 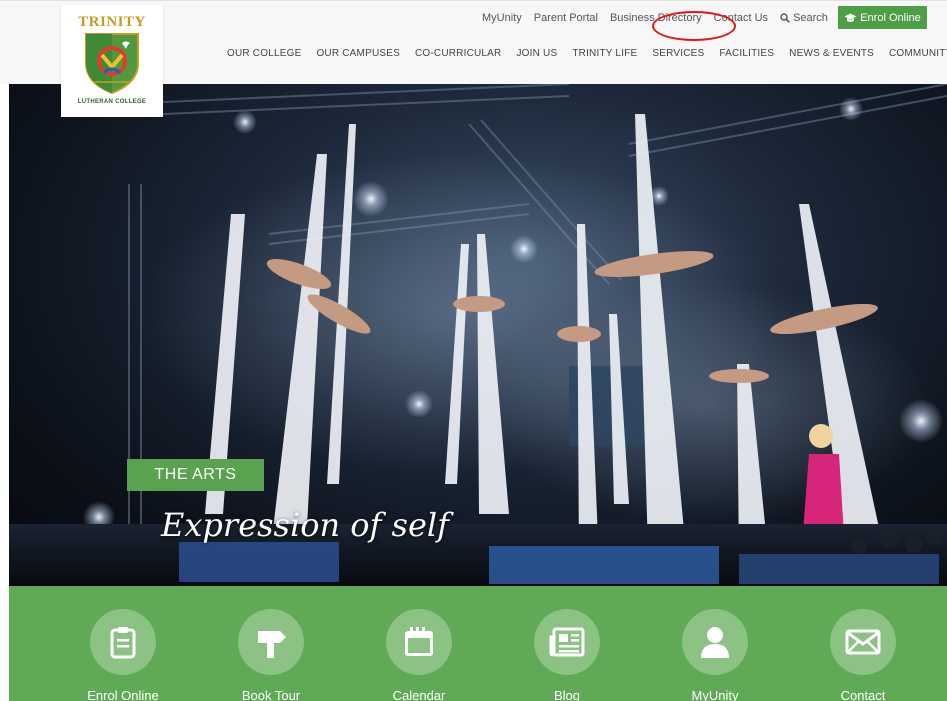 I want to click on user-icon, so click(x=715, y=642).